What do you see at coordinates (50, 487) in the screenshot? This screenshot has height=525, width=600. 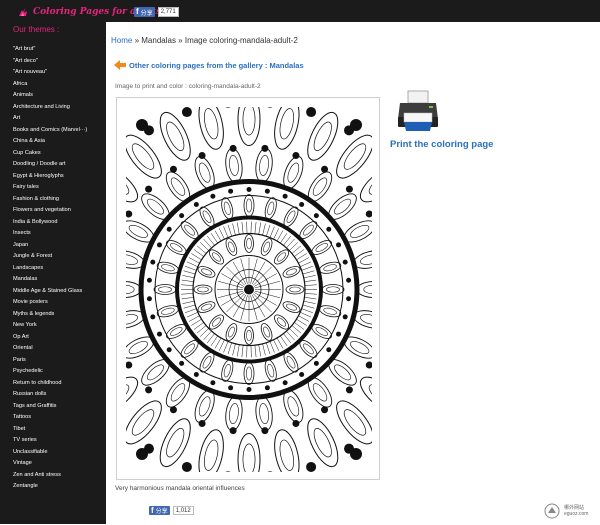 I see `sidebar-theme-item: Zentangle` at bounding box center [50, 487].